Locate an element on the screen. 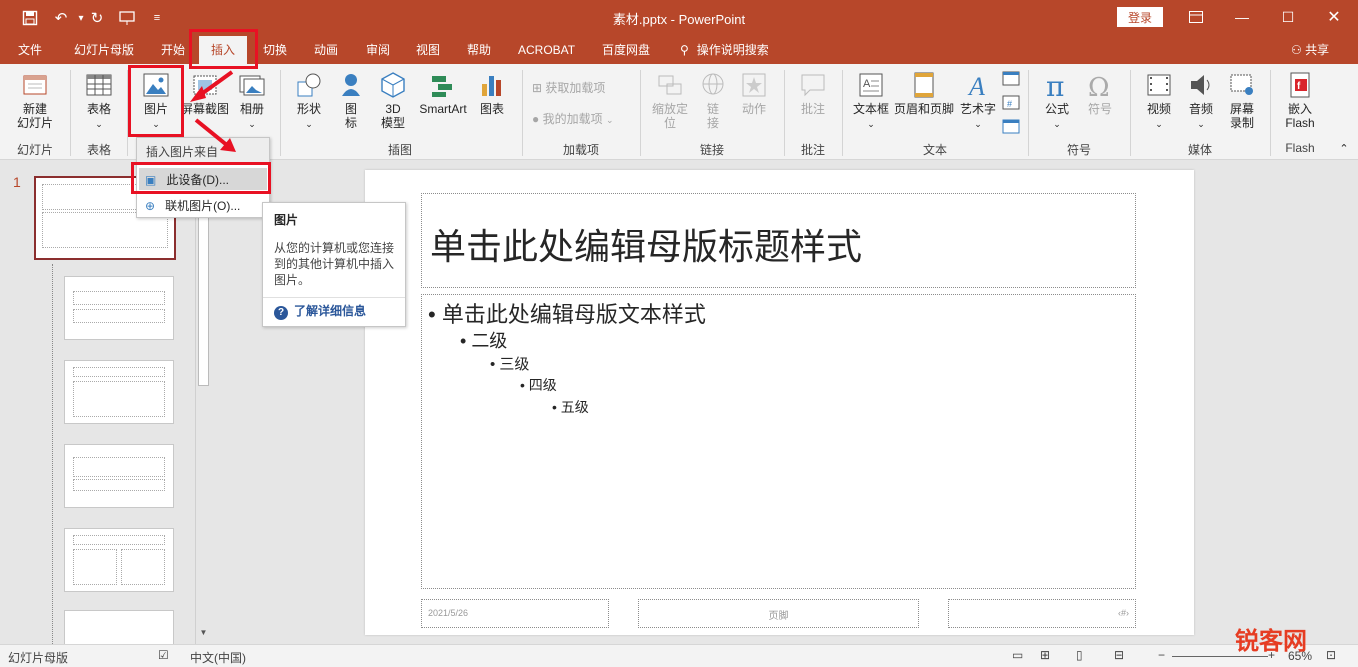 This screenshot has height=667, width=1358. customize-qat-icon: ≡ is located at coordinates (157, 18).